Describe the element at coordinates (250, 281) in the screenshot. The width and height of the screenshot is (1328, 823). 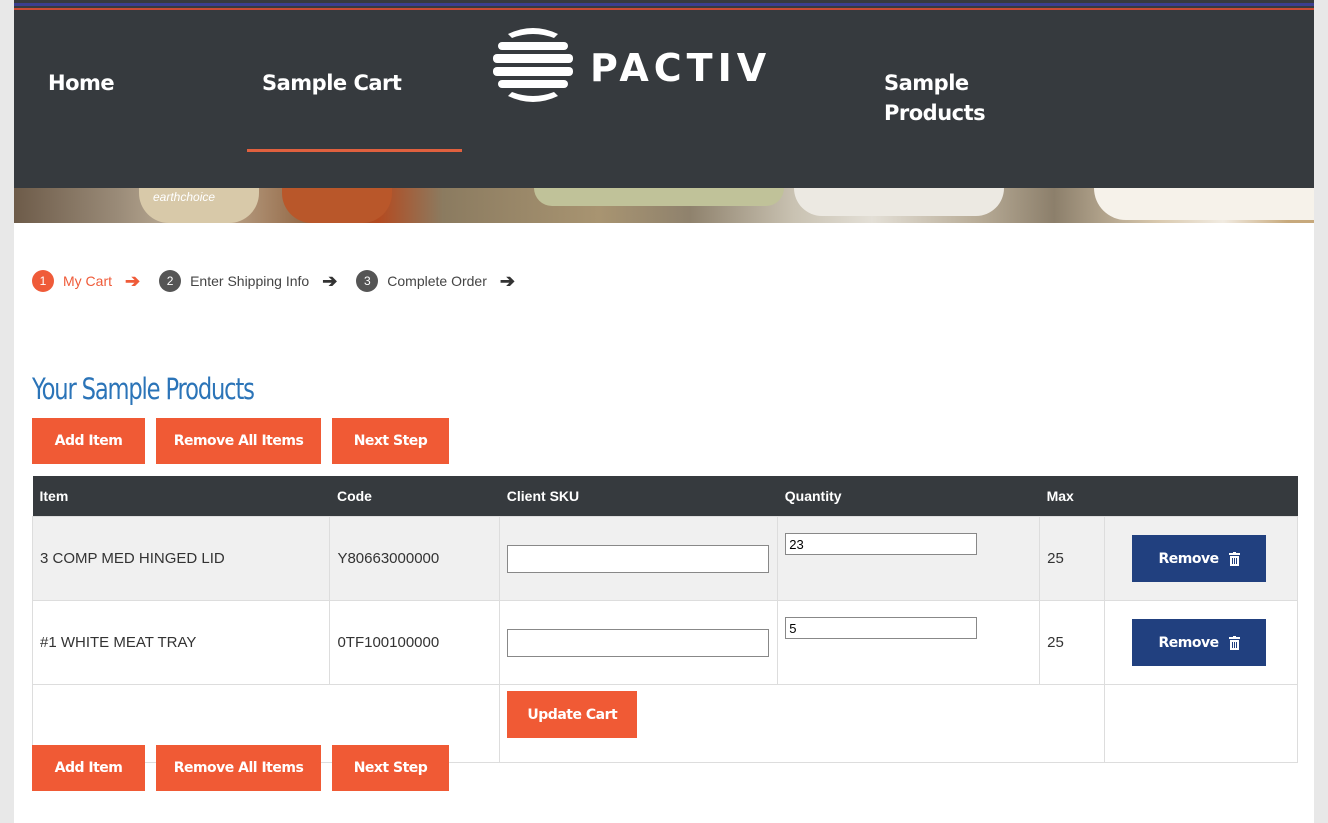
I see `step-2-label: Enter Shipping Info` at that location.